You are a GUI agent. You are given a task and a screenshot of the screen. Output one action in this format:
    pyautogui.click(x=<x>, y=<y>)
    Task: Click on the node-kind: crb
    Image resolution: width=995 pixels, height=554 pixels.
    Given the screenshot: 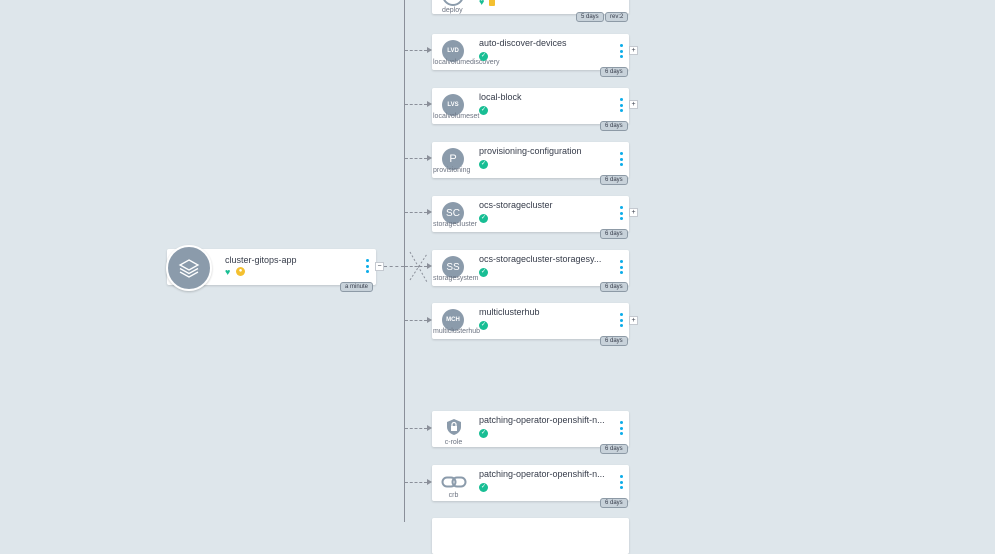 What is the action you would take?
    pyautogui.click(x=453, y=495)
    